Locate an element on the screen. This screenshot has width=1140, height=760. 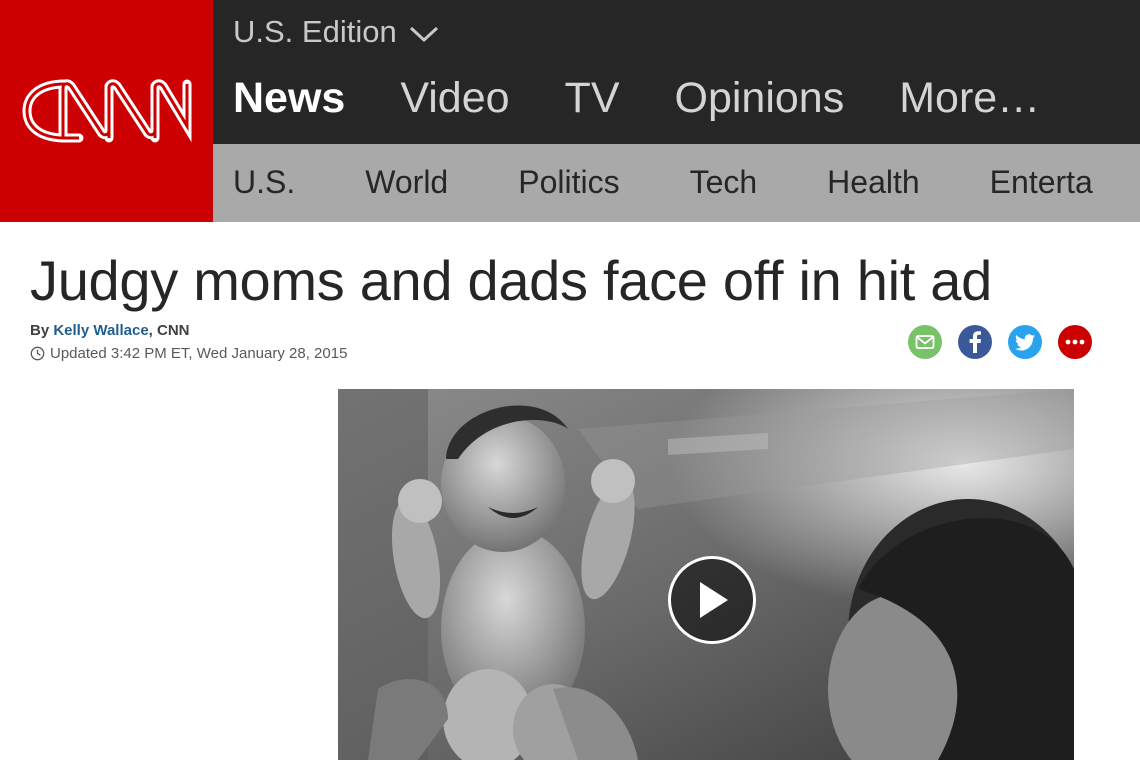
play-button is located at coordinates (712, 600).